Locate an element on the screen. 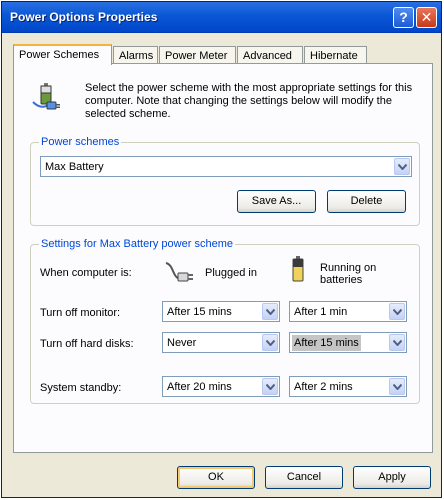 This screenshot has width=444, height=500. monitor-battery-select: After 1 min is located at coordinates (348, 311).